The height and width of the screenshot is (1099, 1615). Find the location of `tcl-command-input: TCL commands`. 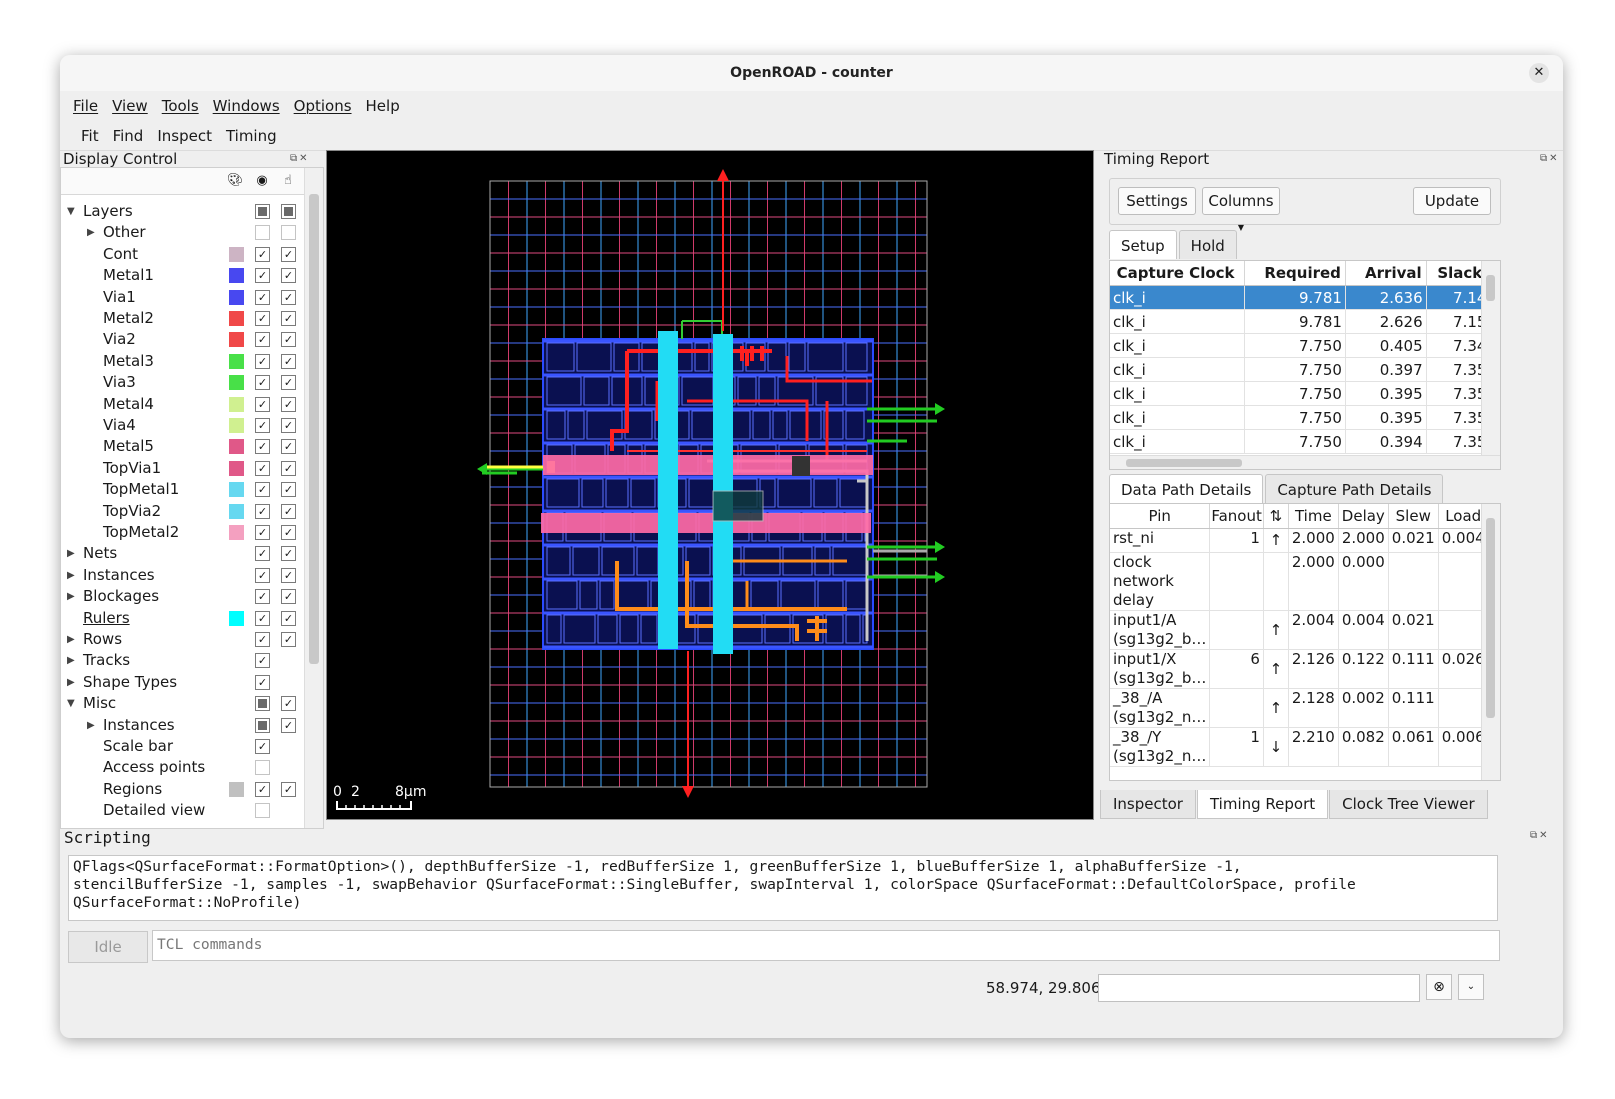

tcl-command-input: TCL commands is located at coordinates (826, 945).